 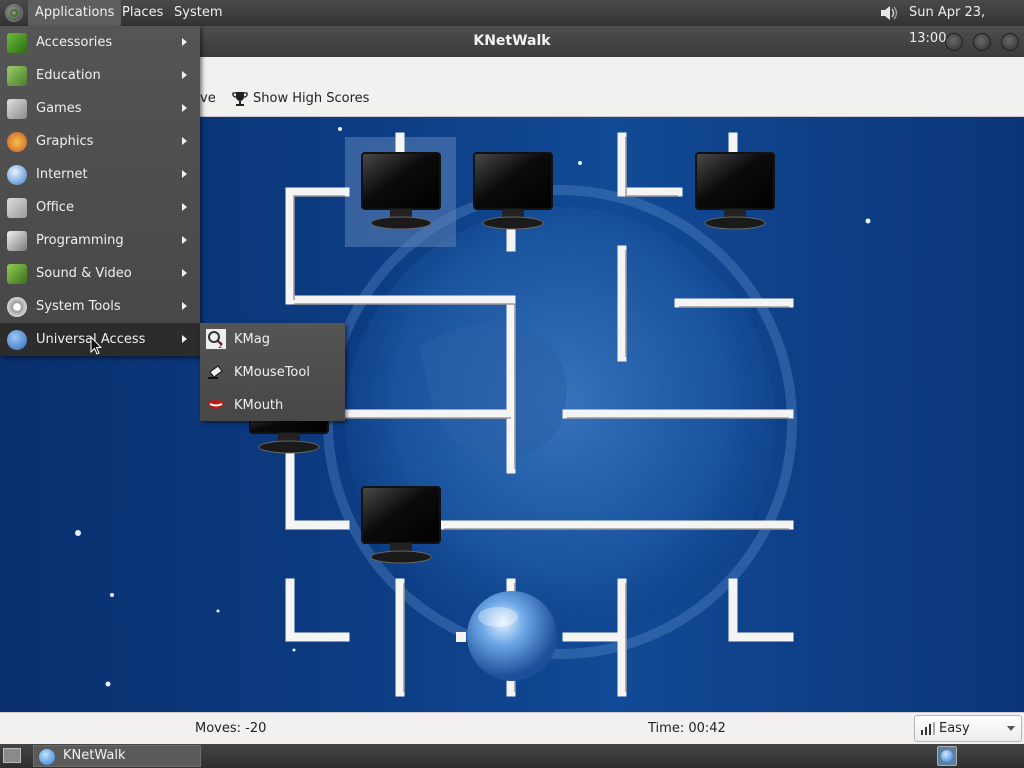 I want to click on menu-item-label: Office, so click(x=55, y=207).